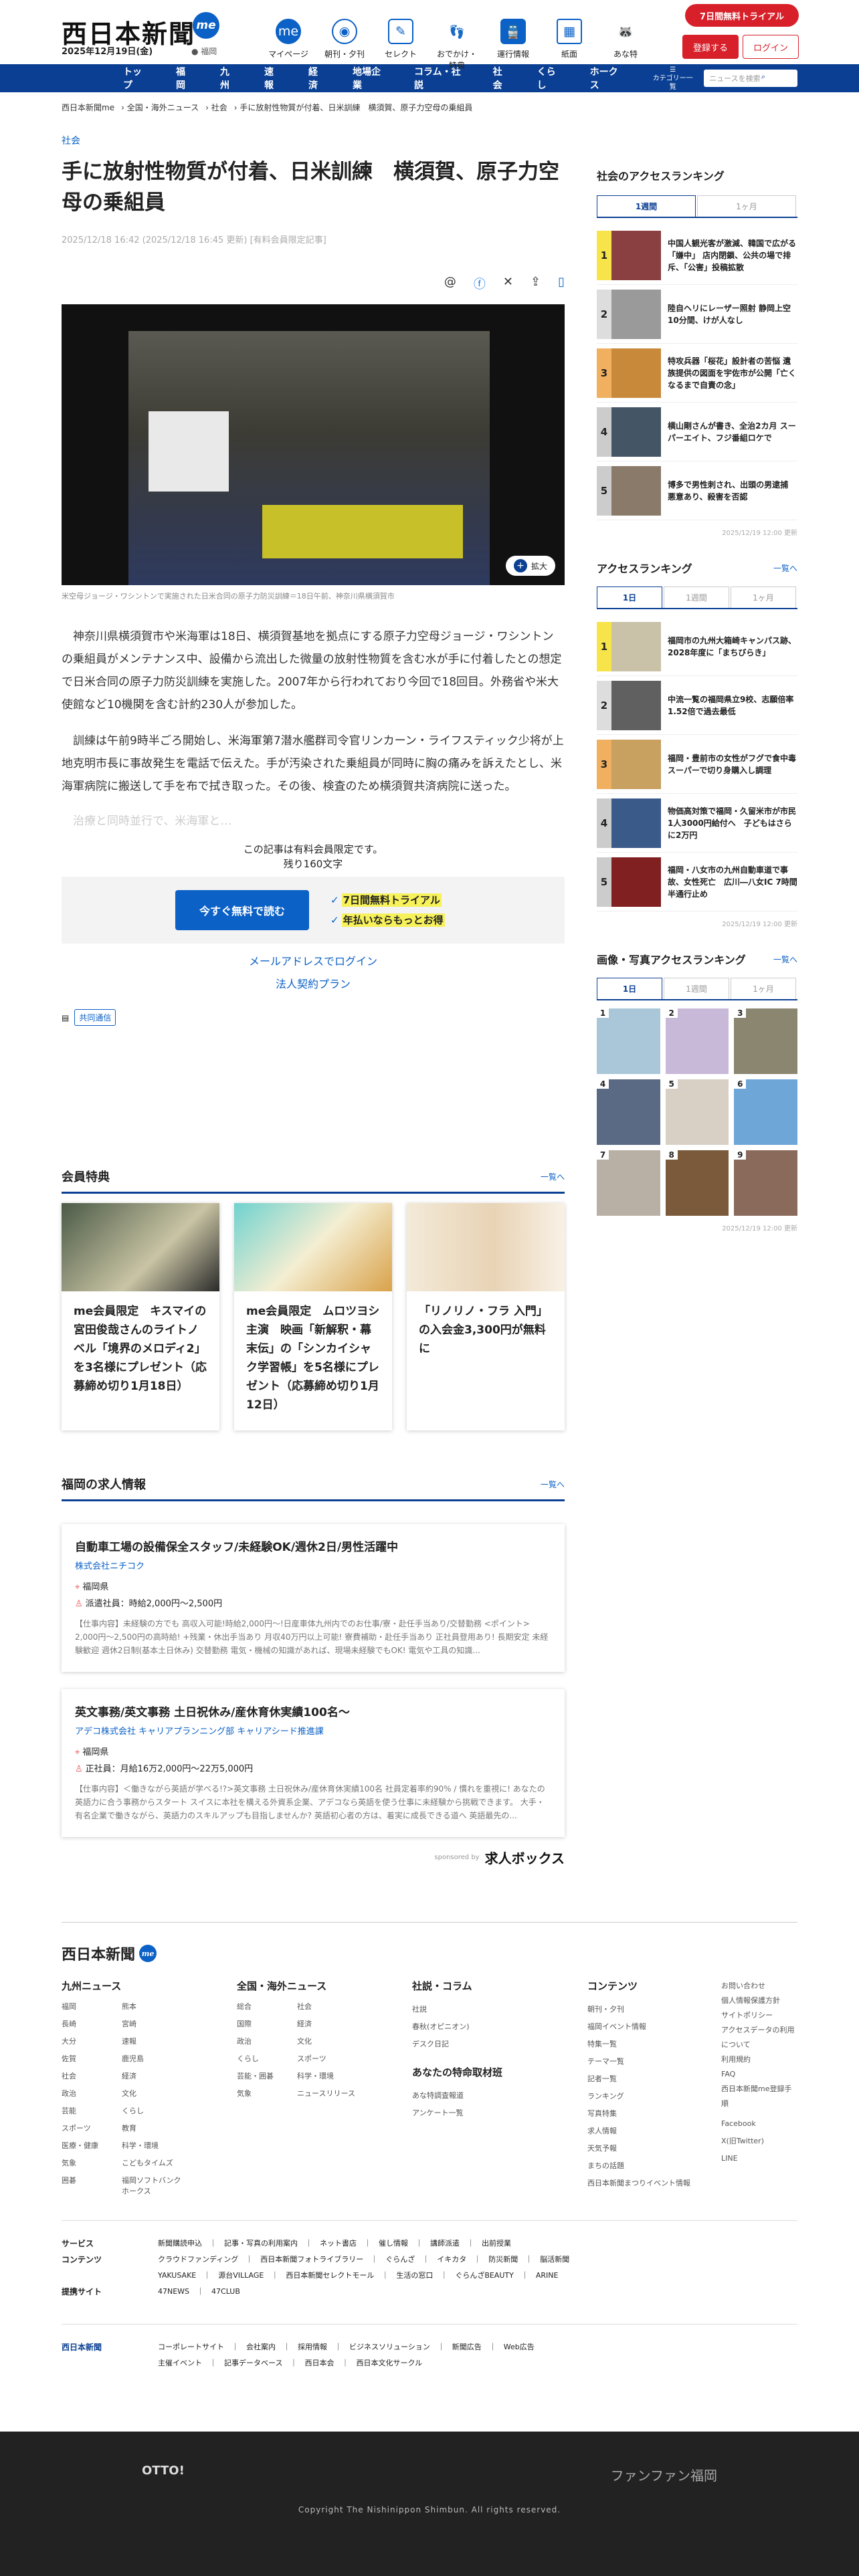  I want to click on share-icon: ⇪, so click(536, 283).